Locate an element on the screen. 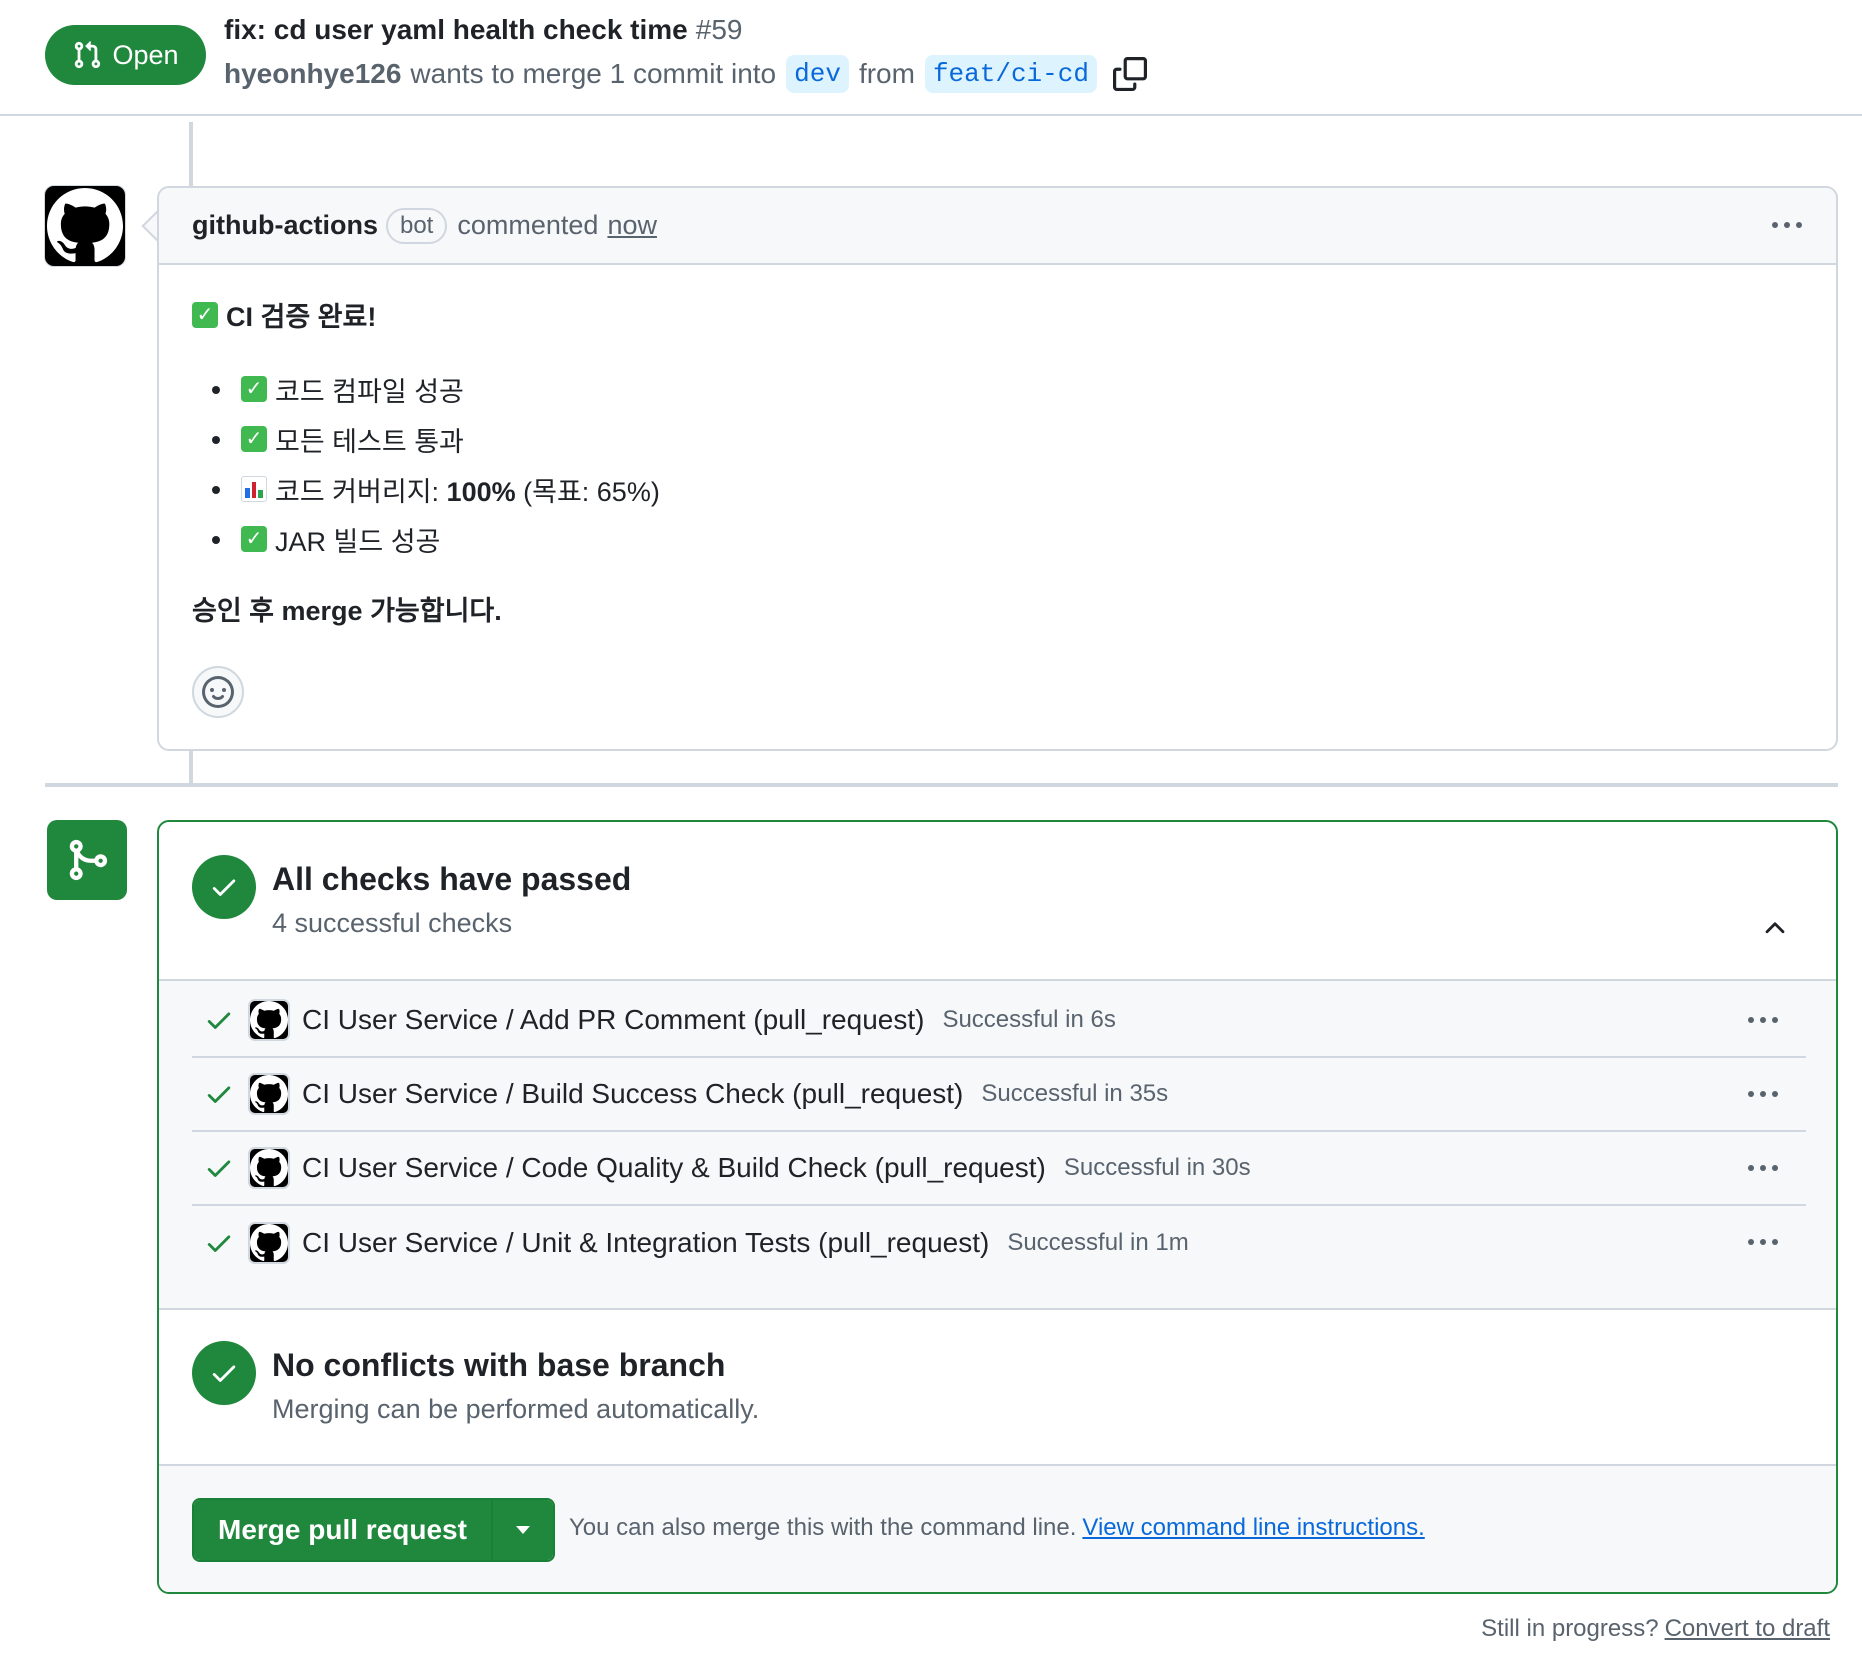 This screenshot has width=1862, height=1666. list-item: ✓ JAR 빌드 성공 is located at coordinates (426, 539).